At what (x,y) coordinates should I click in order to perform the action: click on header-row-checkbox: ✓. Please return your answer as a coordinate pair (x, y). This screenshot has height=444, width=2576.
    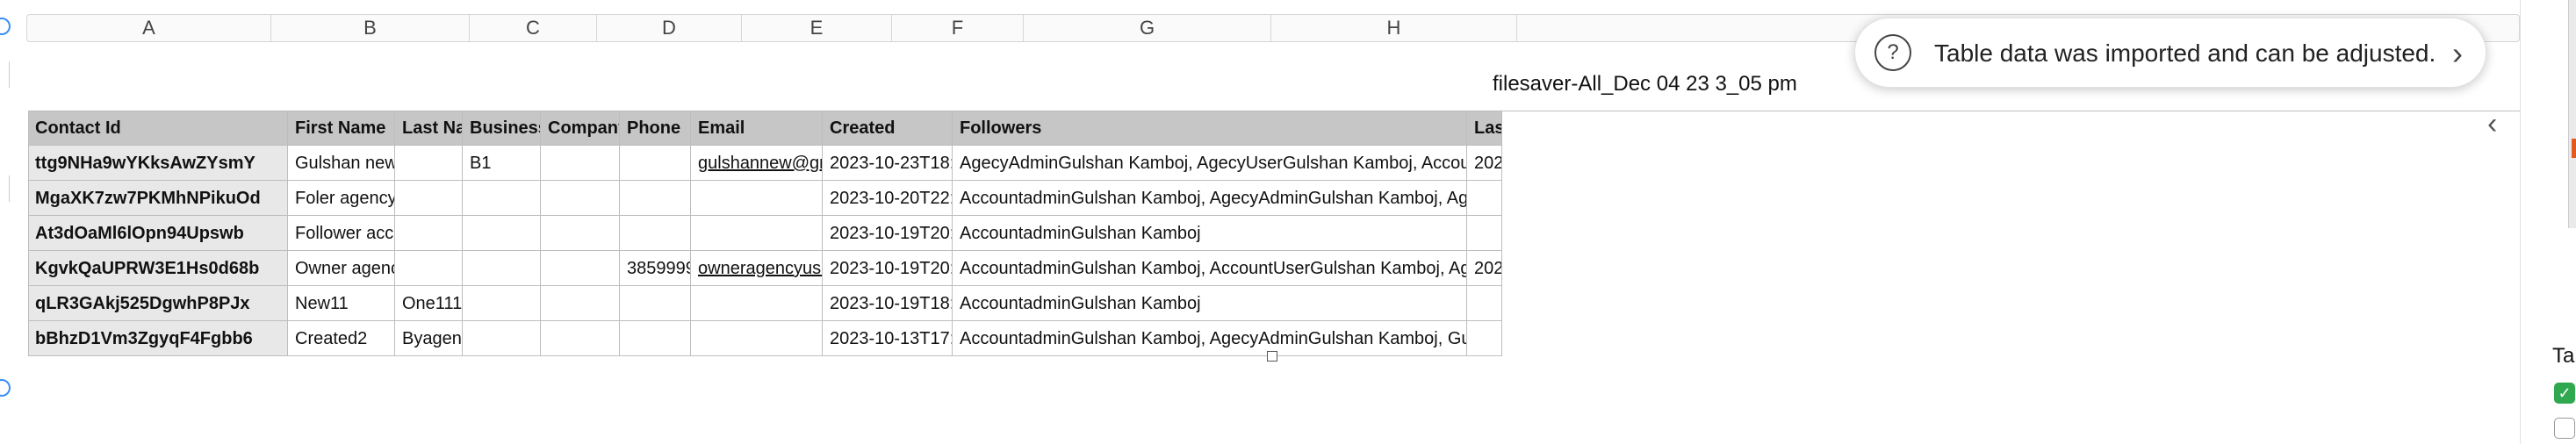
    Looking at the image, I should click on (2564, 393).